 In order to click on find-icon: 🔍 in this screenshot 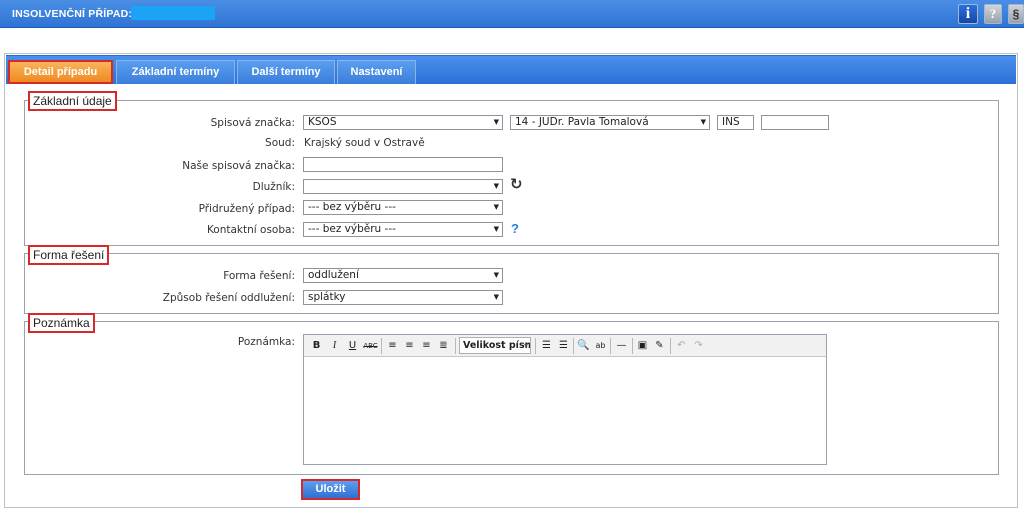, I will do `click(583, 346)`.